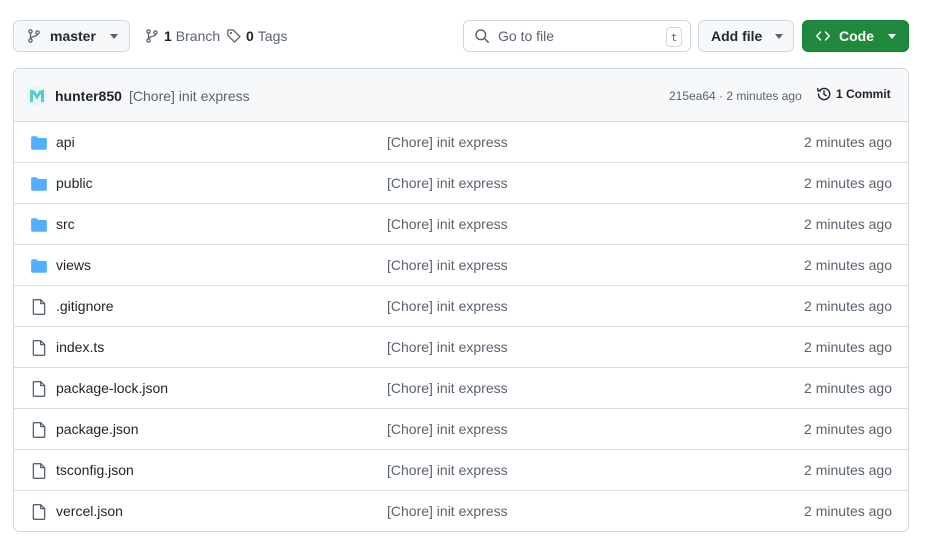  I want to click on add-file-button: Add file, so click(746, 36).